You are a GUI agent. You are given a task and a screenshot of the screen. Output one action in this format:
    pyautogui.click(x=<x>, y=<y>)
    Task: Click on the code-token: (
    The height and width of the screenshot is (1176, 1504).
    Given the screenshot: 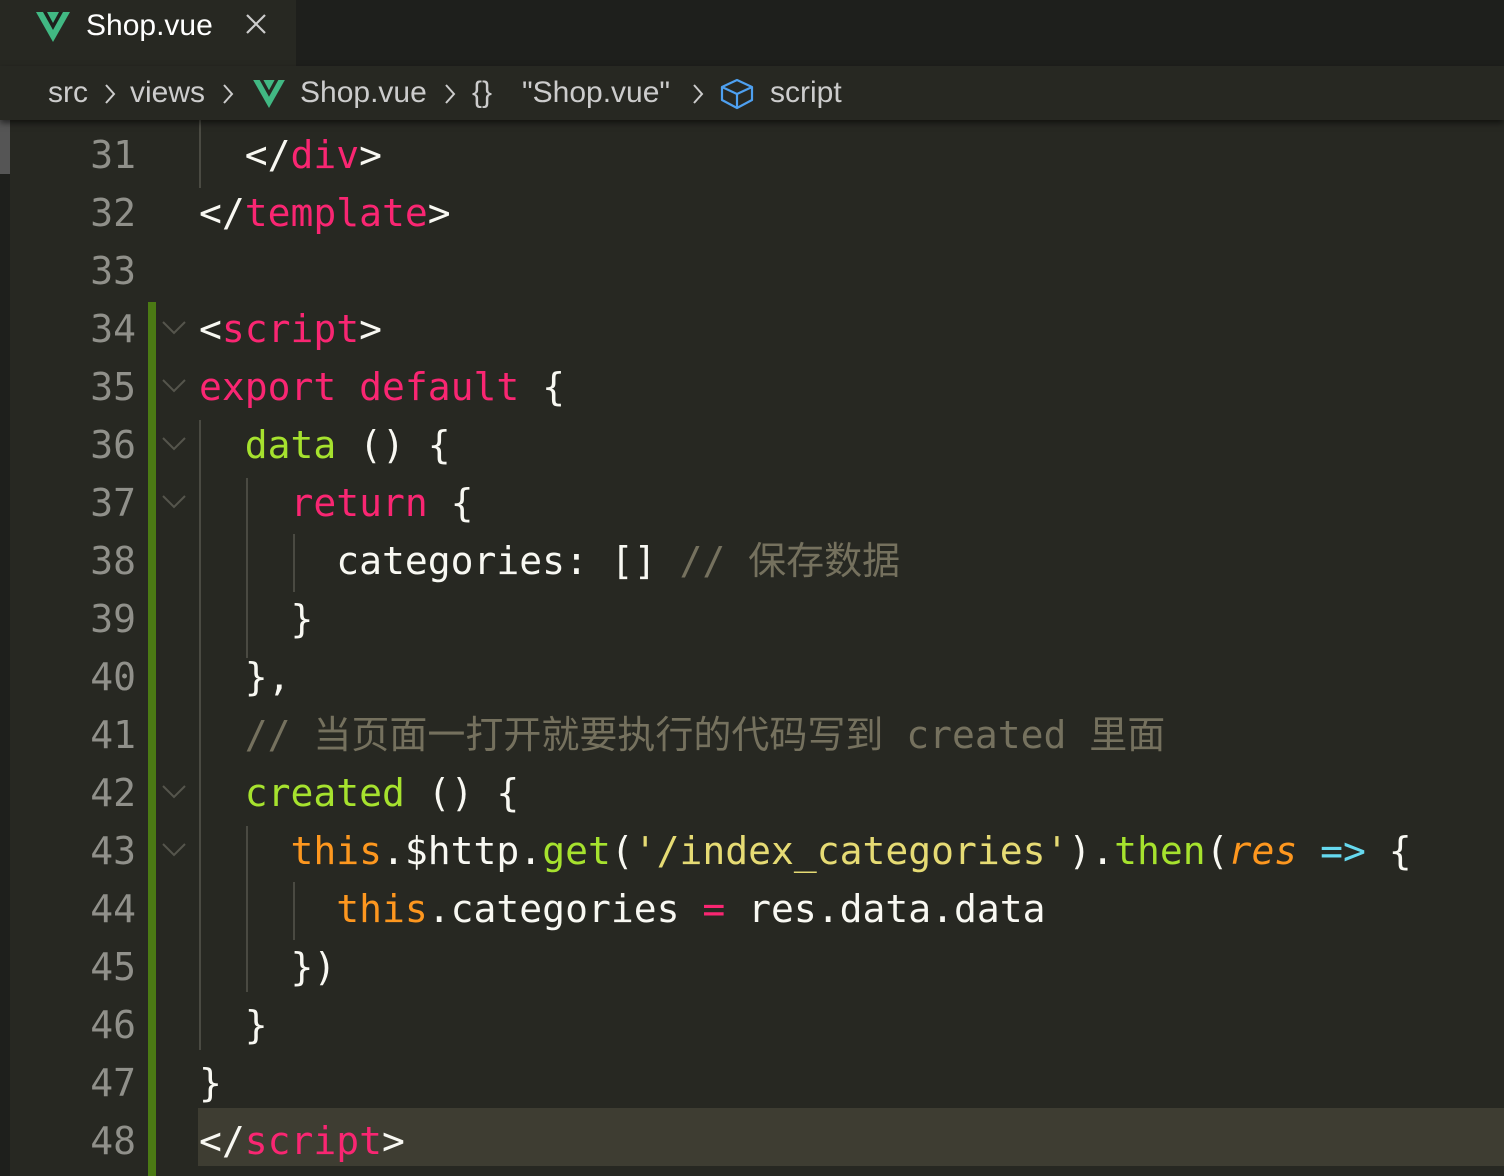 What is the action you would take?
    pyautogui.click(x=1217, y=851)
    